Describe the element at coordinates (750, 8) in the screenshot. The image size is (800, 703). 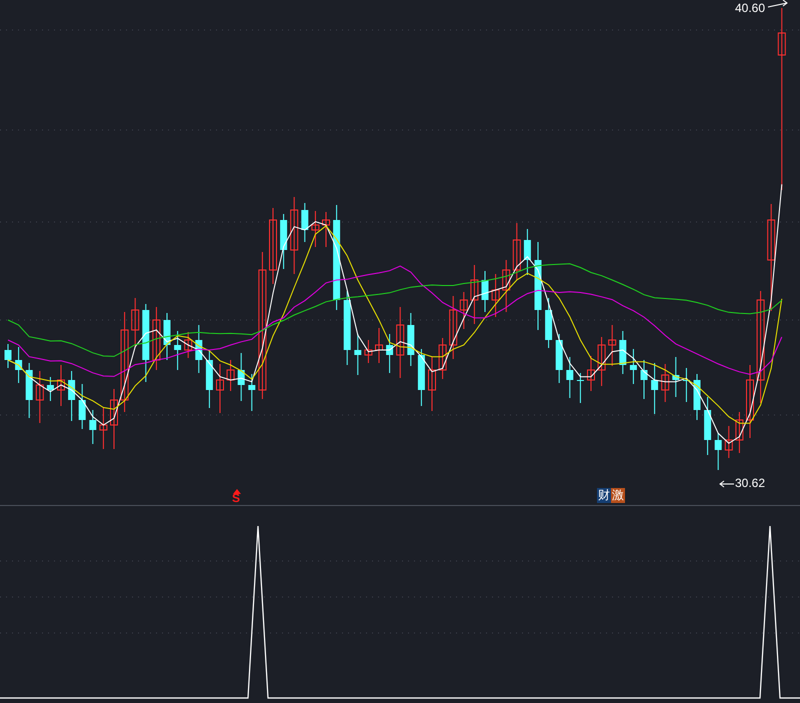
I see `price-label: 40.60` at that location.